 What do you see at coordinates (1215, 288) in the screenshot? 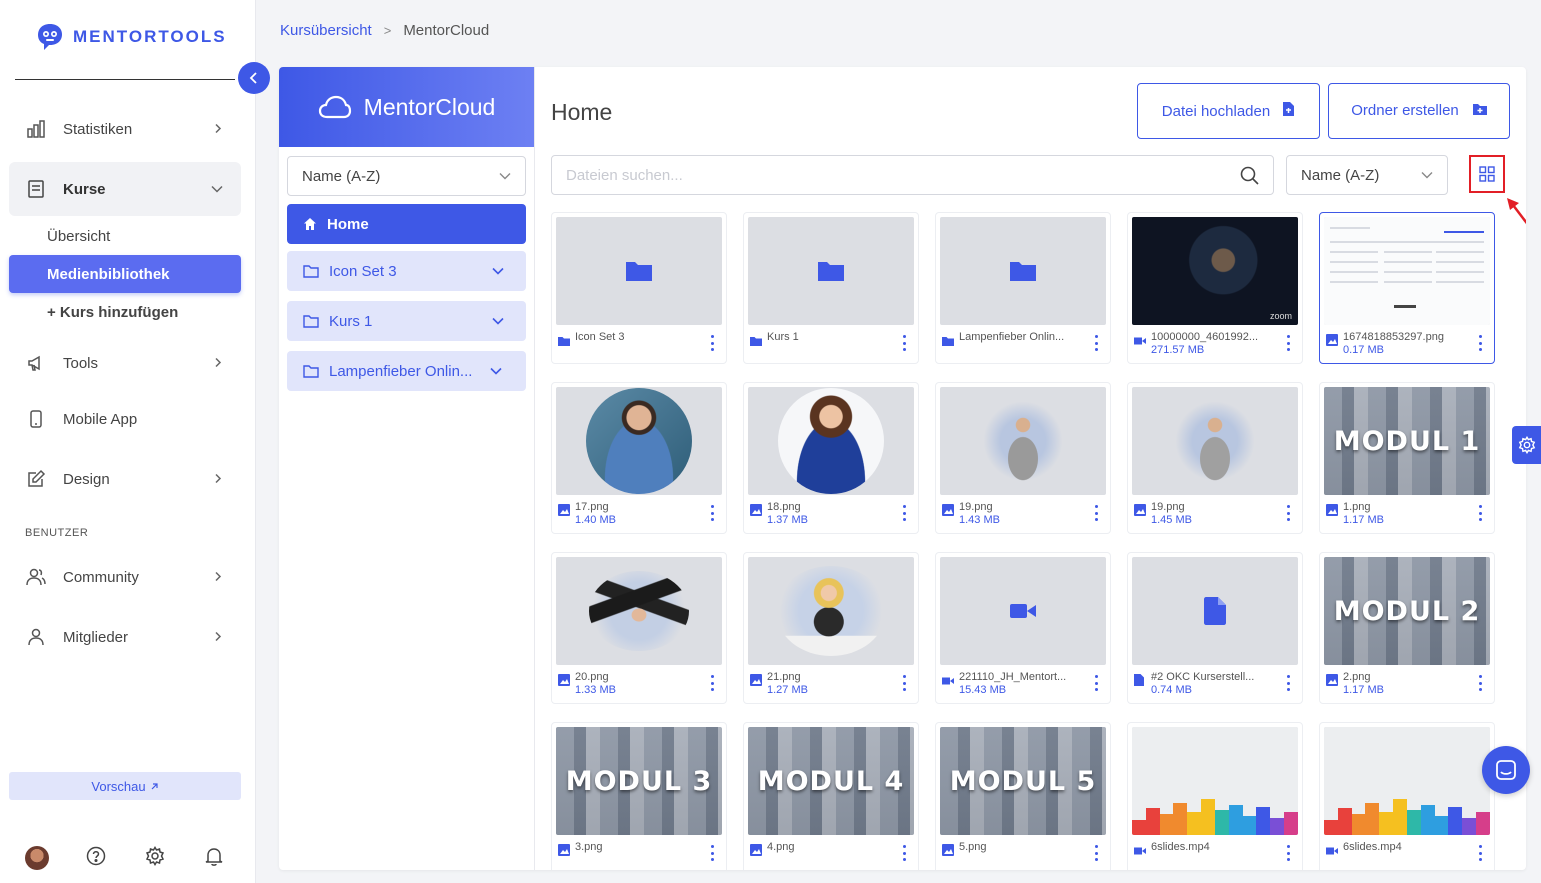
I see `file-tile: zoom 10000000_4601992... 271.57 MB` at bounding box center [1215, 288].